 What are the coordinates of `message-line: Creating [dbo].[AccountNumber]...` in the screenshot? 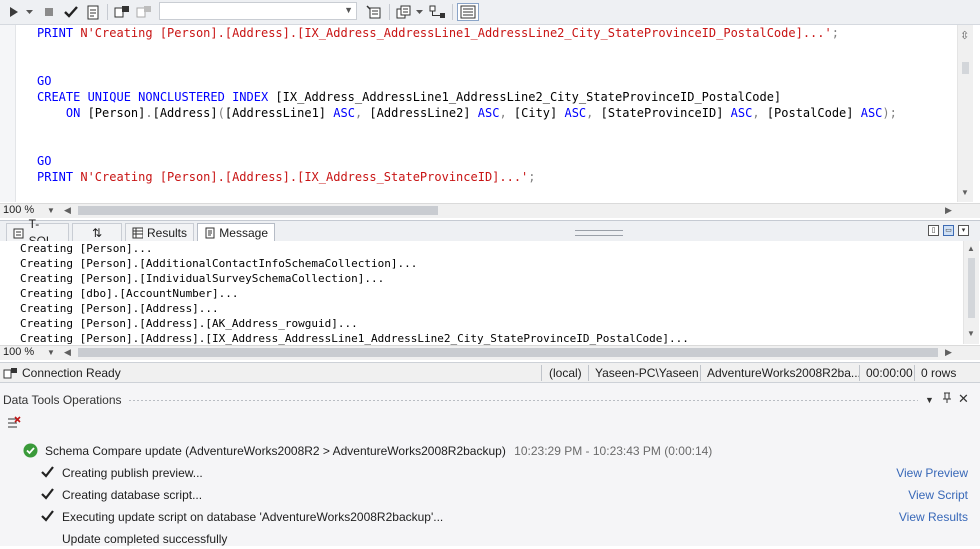 It's located at (129, 293).